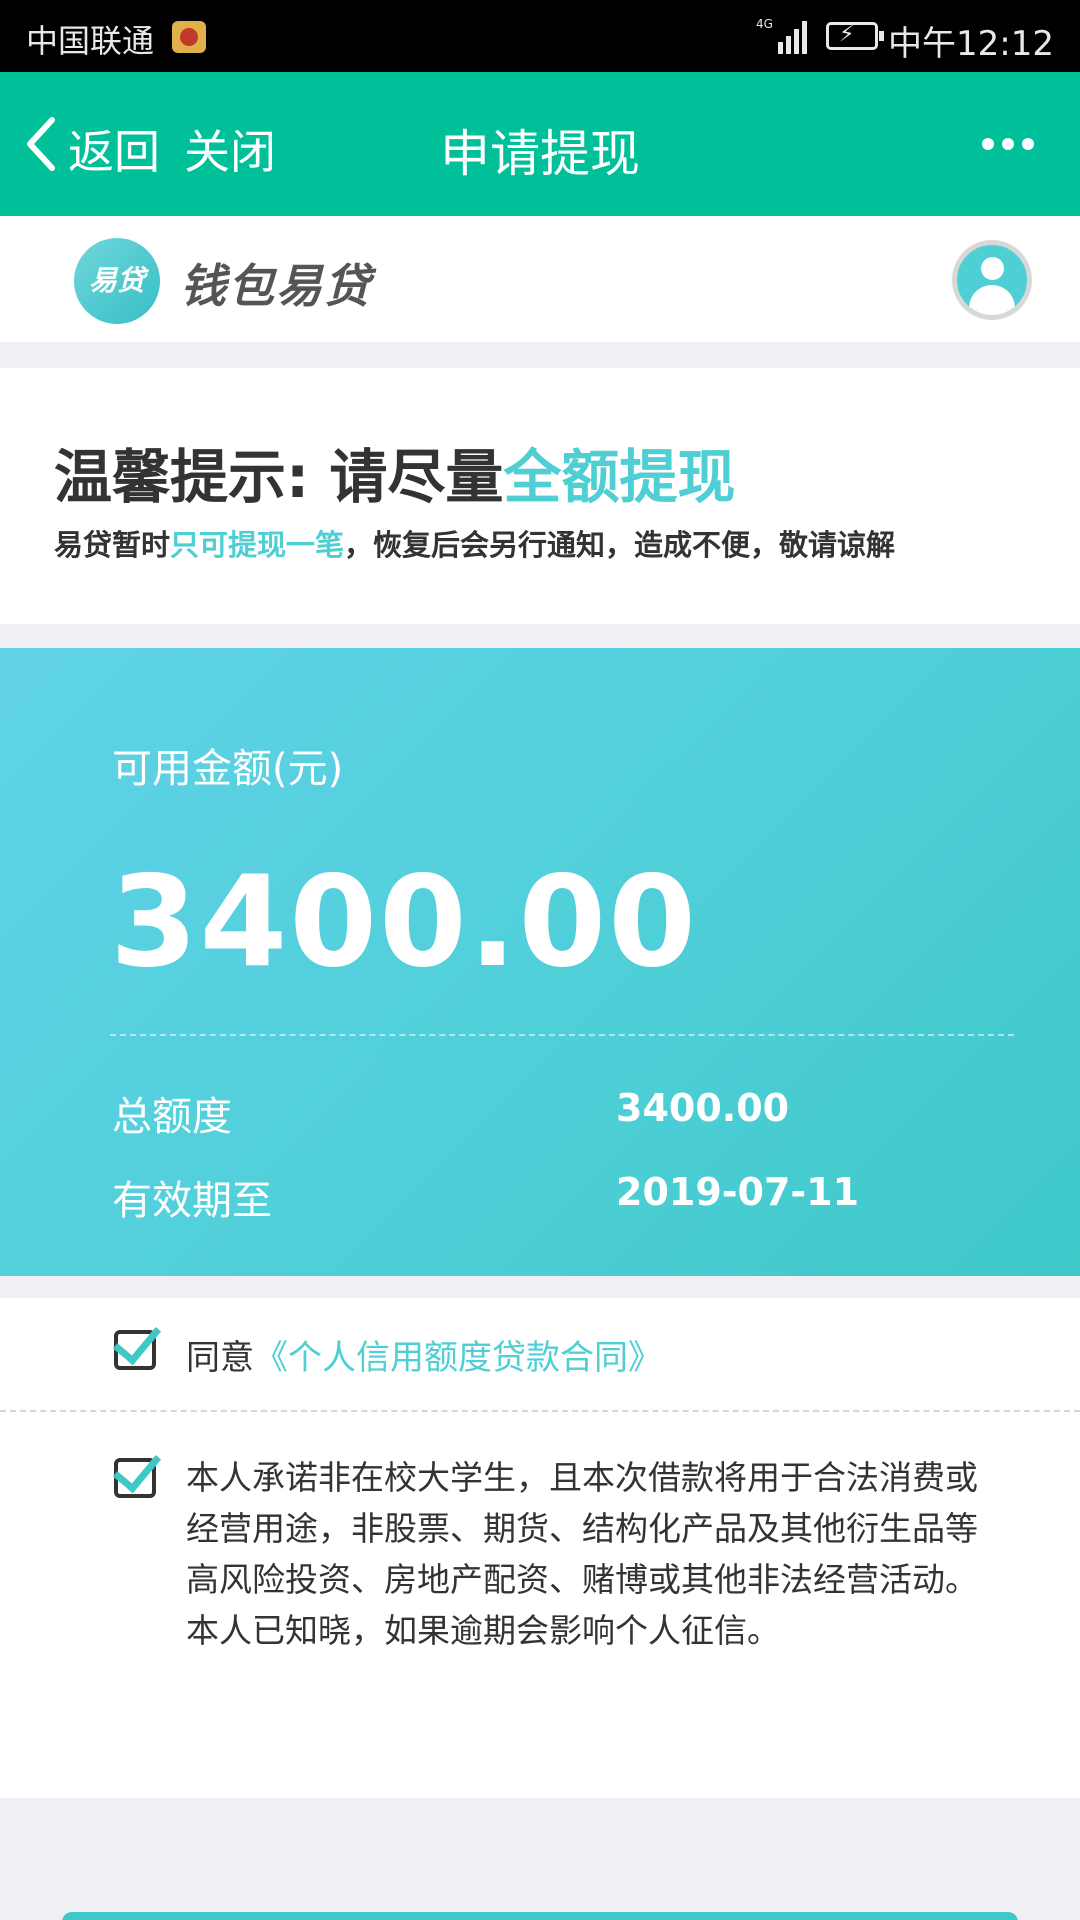 The image size is (1080, 1920). What do you see at coordinates (562, 1035) in the screenshot?
I see `card-divider` at bounding box center [562, 1035].